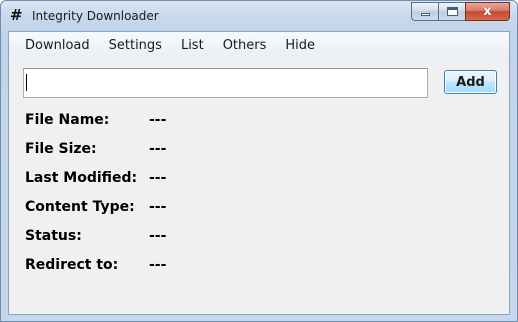  Describe the element at coordinates (67, 120) in the screenshot. I see `file-name-label: File Name:` at that location.